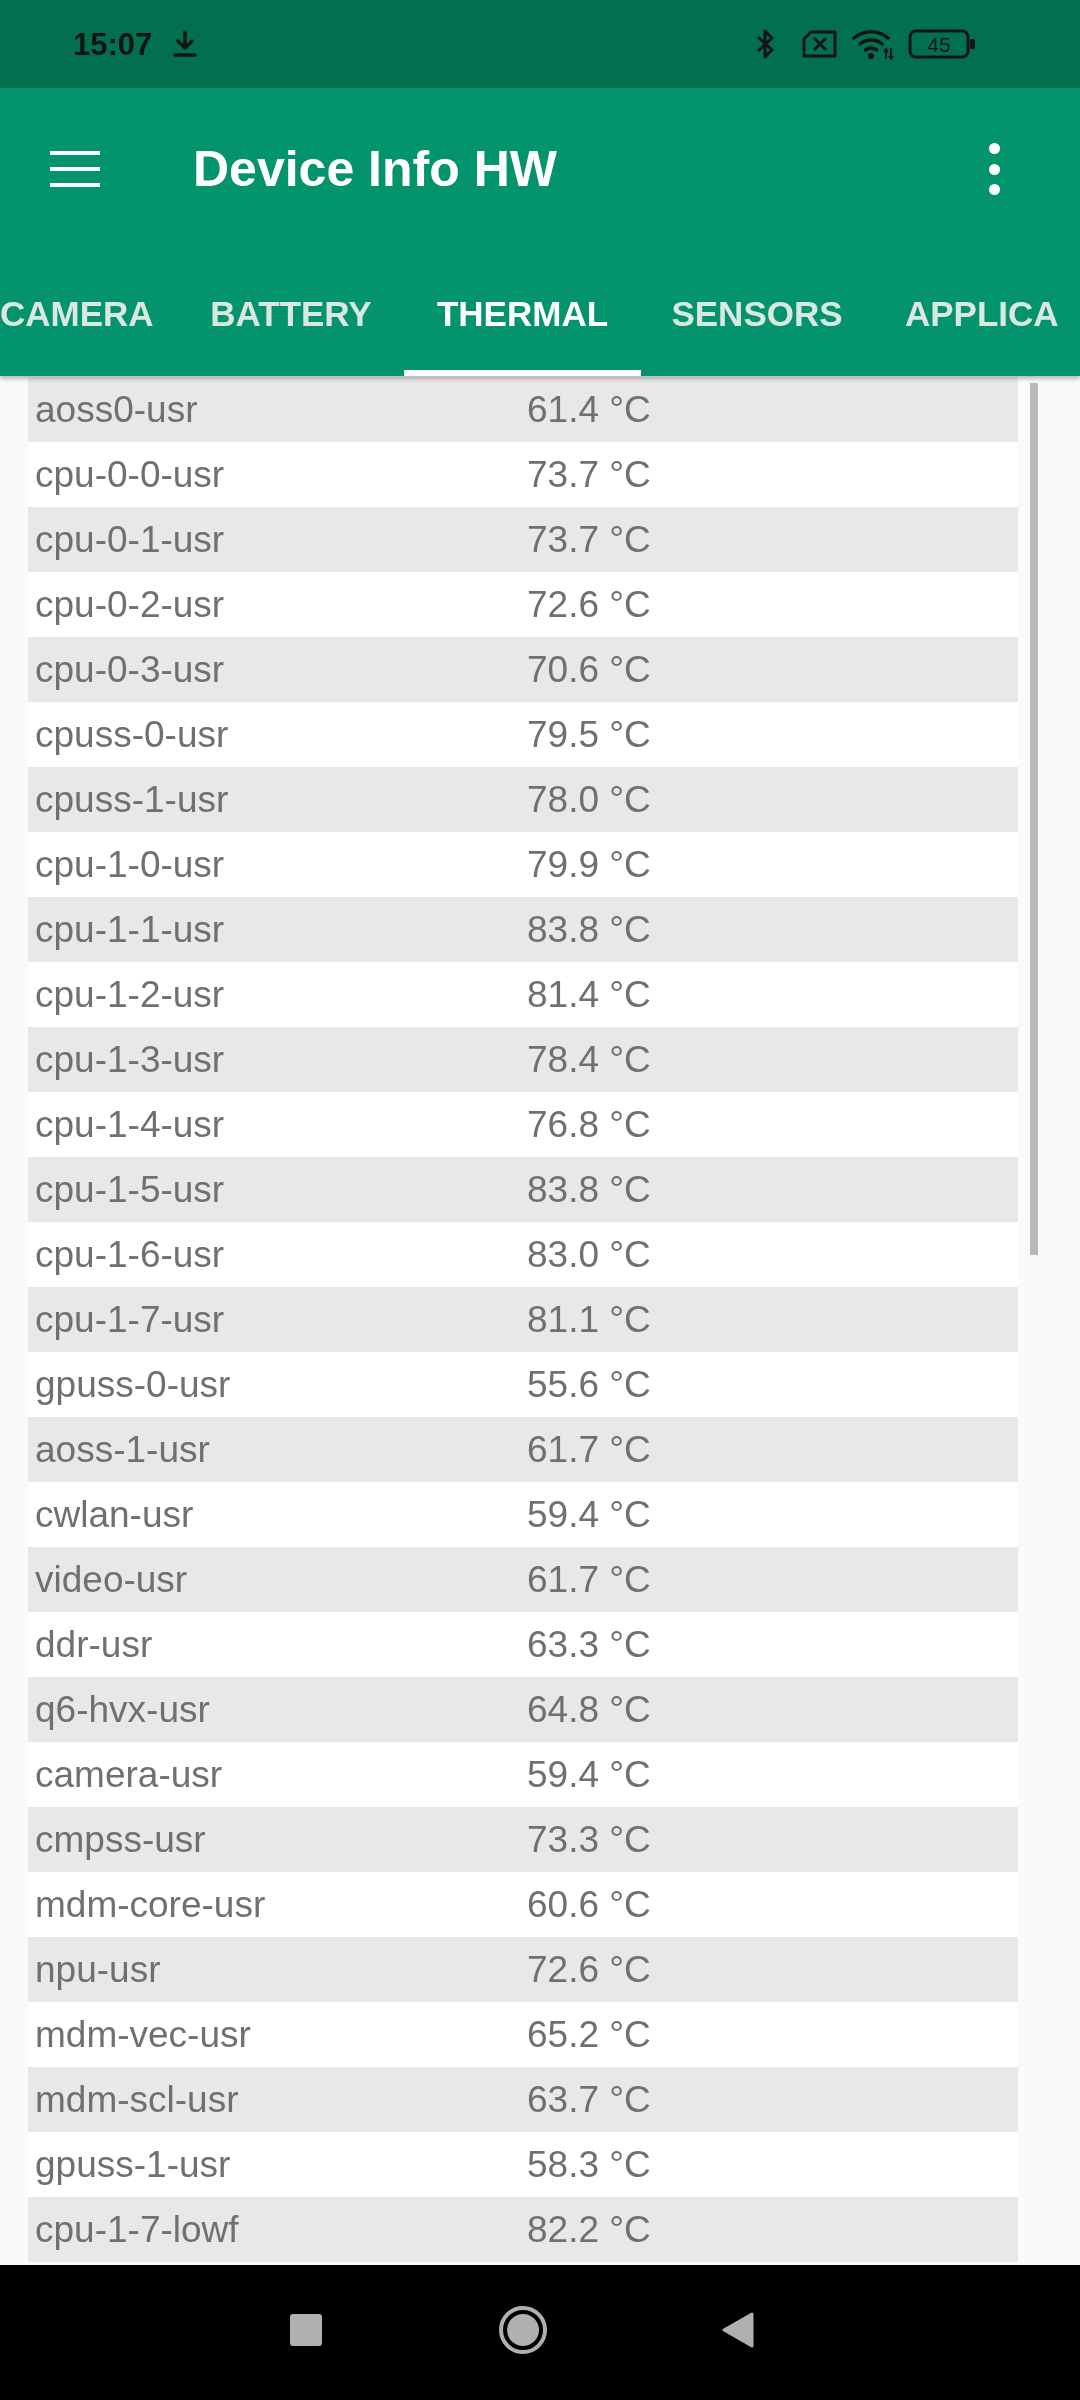  What do you see at coordinates (121, 1839) in the screenshot?
I see `zone-name: cmpss-usr` at bounding box center [121, 1839].